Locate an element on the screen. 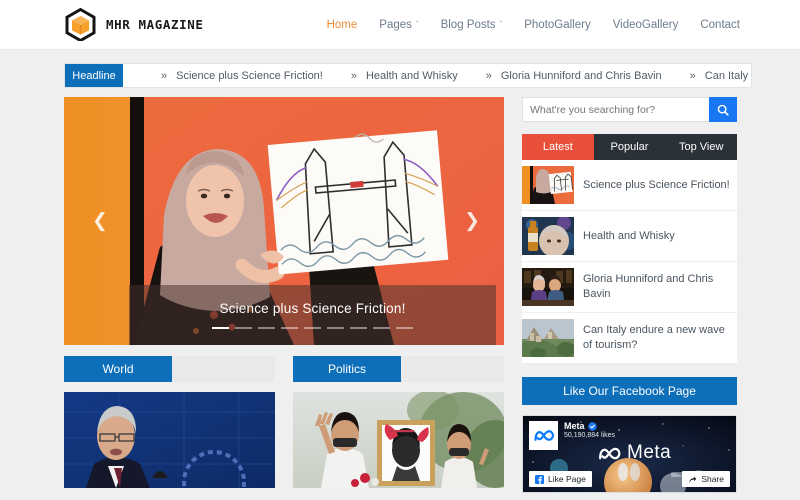  nav-label: Pages is located at coordinates (395, 24).